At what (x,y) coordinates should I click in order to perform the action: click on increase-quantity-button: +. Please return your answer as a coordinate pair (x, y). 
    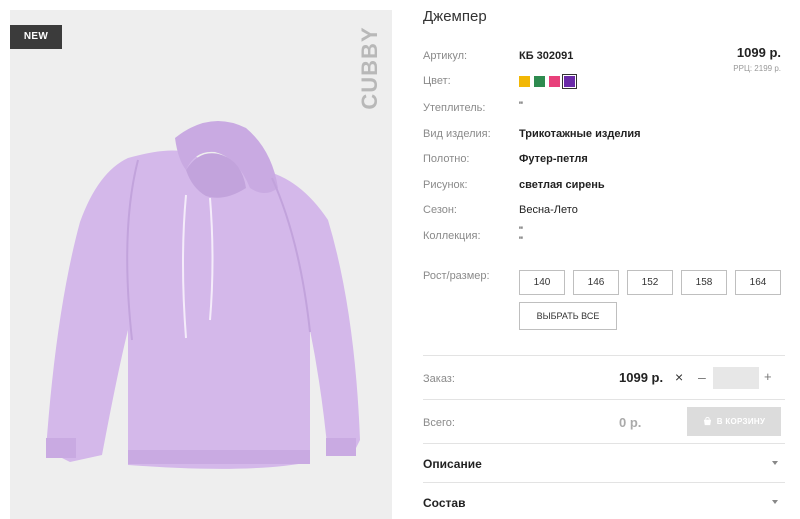
    Looking at the image, I should click on (768, 376).